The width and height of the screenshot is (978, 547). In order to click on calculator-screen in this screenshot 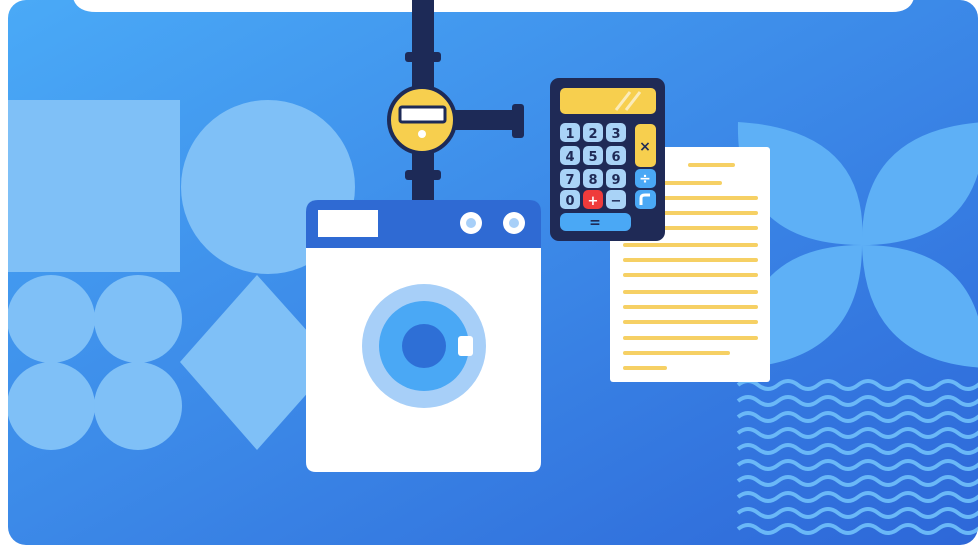, I will do `click(608, 101)`.